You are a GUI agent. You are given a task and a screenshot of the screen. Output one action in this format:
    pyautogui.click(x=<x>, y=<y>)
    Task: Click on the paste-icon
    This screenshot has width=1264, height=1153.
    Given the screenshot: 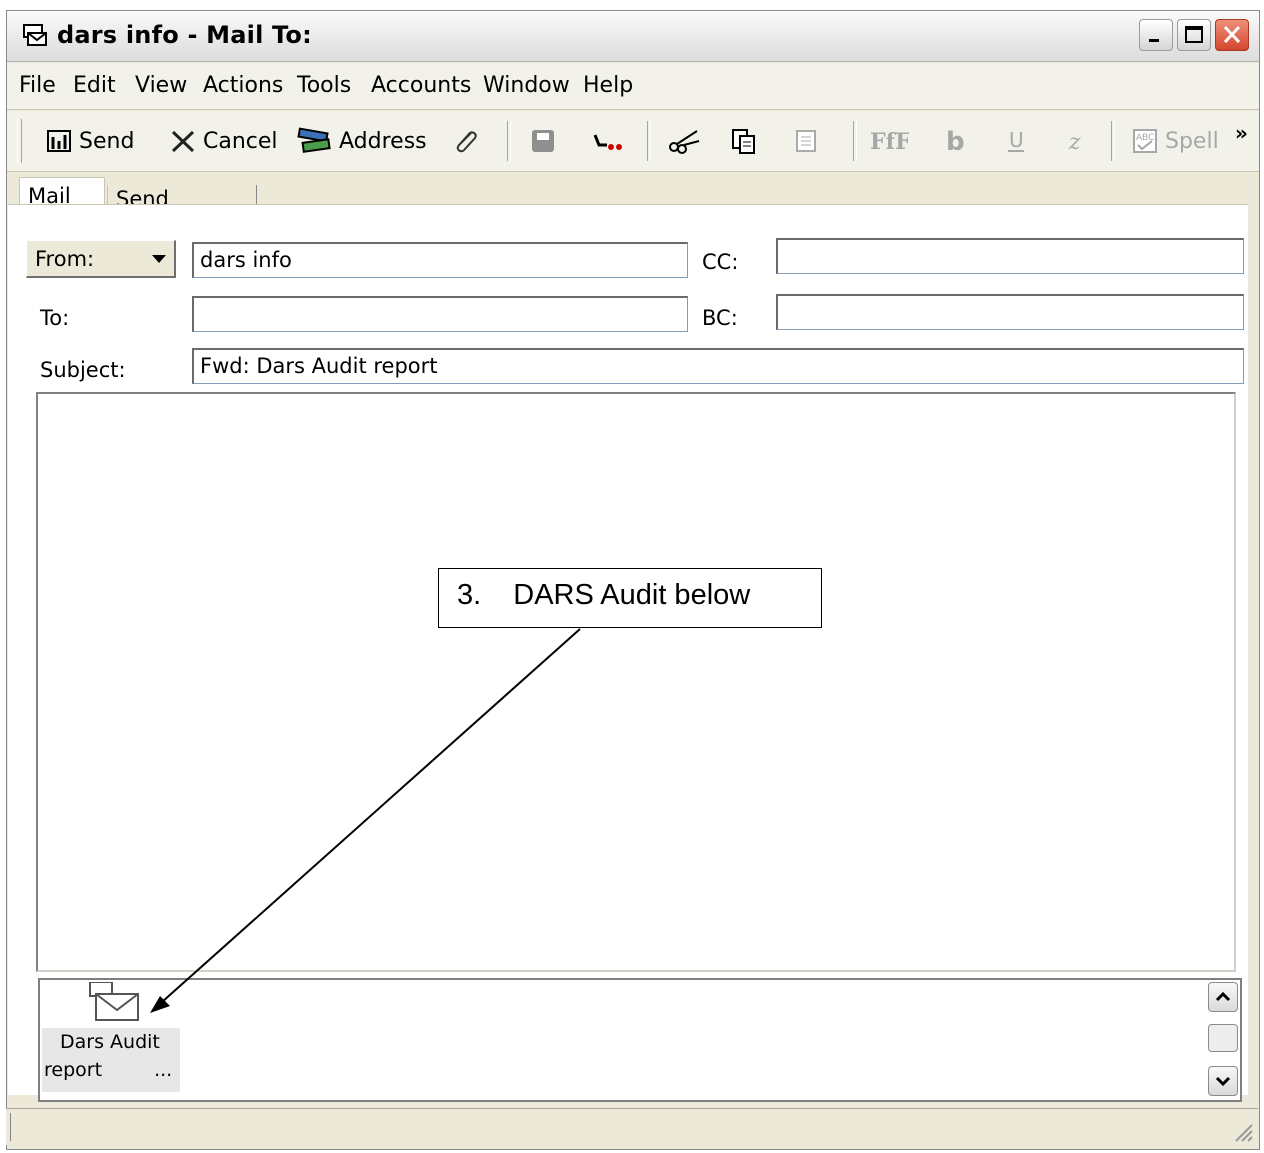 What is the action you would take?
    pyautogui.click(x=806, y=141)
    